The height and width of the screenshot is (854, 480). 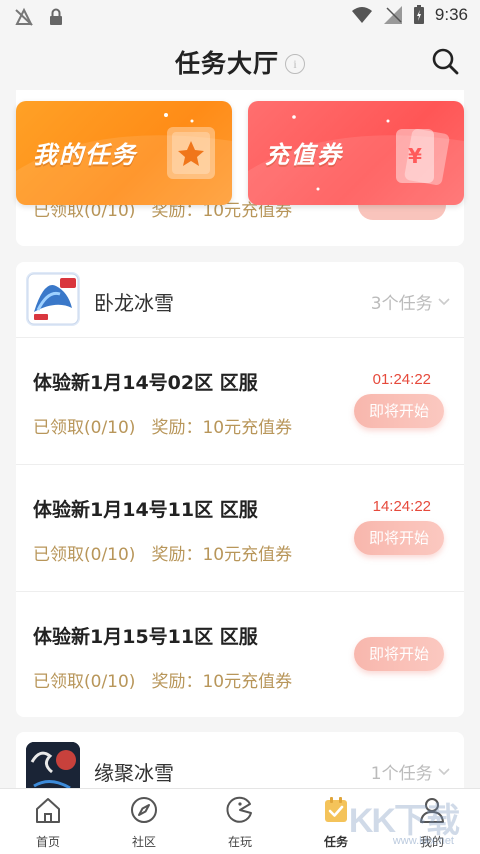 I want to click on task-title: 体验新1月14号02区 区服, so click(x=145, y=383).